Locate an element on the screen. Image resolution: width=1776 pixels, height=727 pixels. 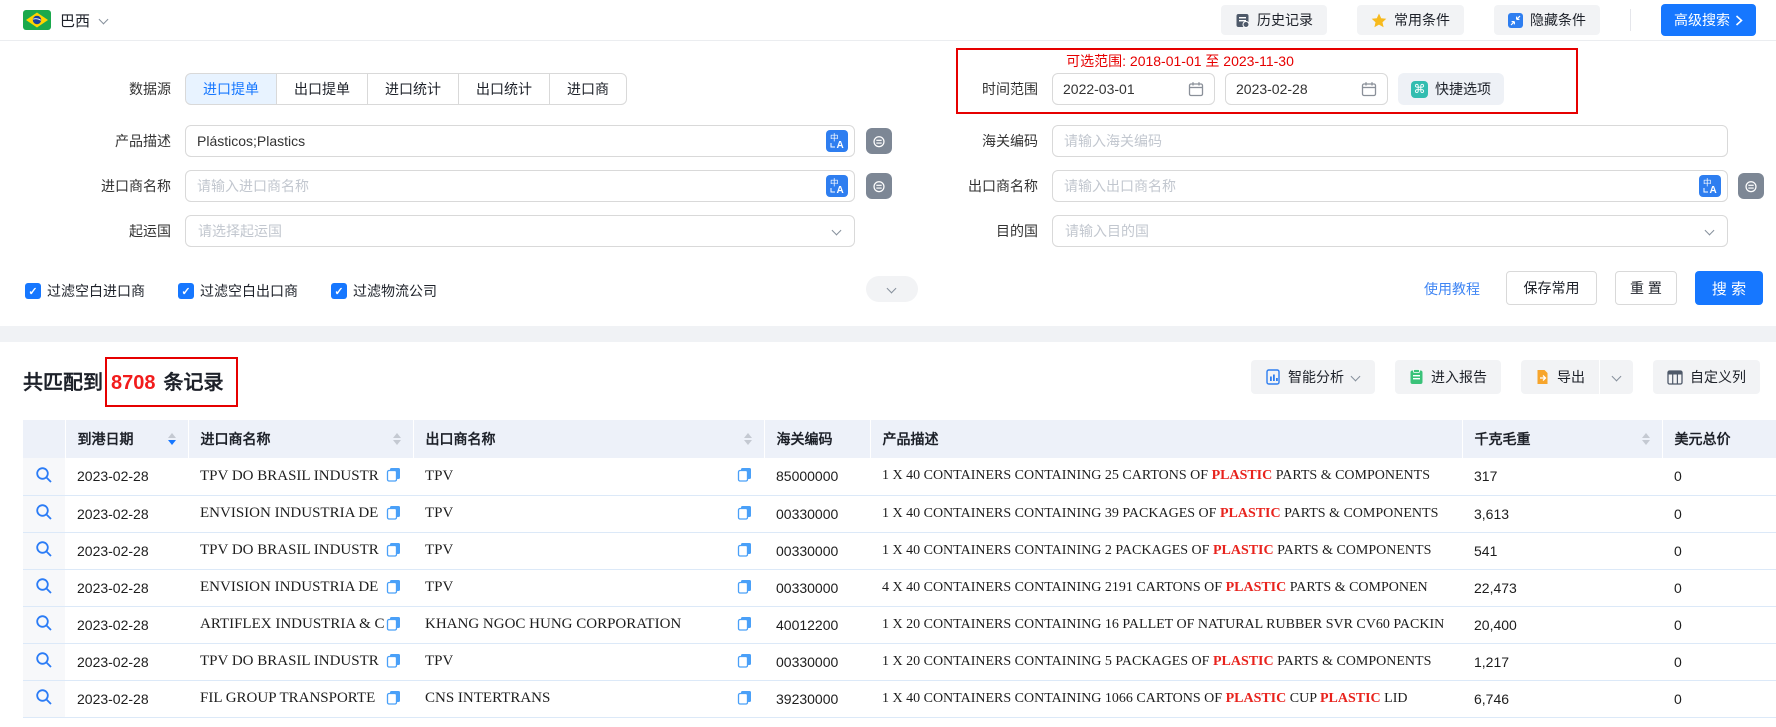
date-to-input: 2023-02-28 is located at coordinates (1306, 89).